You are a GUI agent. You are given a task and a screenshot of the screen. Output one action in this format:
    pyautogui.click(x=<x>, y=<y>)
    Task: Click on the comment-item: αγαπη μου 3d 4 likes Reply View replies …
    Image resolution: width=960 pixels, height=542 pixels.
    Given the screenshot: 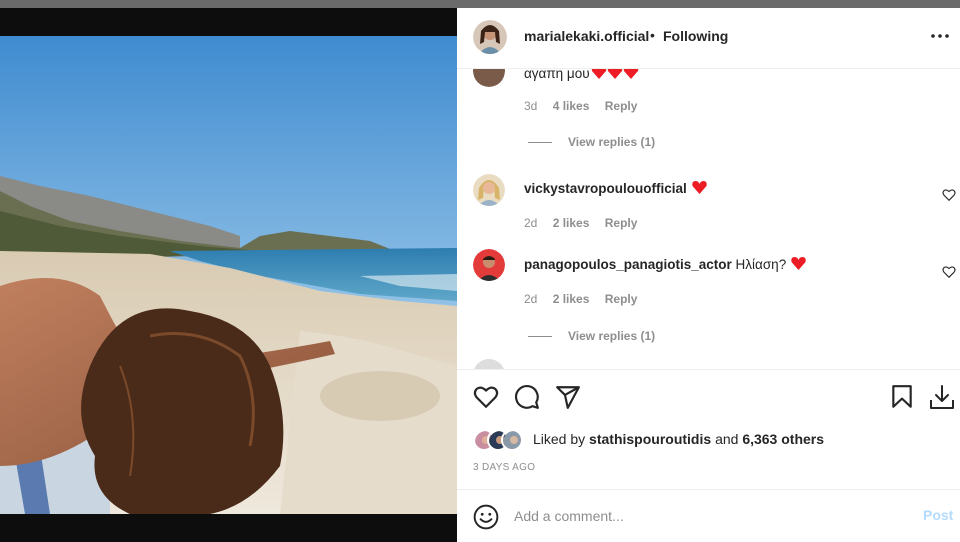 What is the action you would take?
    pyautogui.click(x=708, y=122)
    